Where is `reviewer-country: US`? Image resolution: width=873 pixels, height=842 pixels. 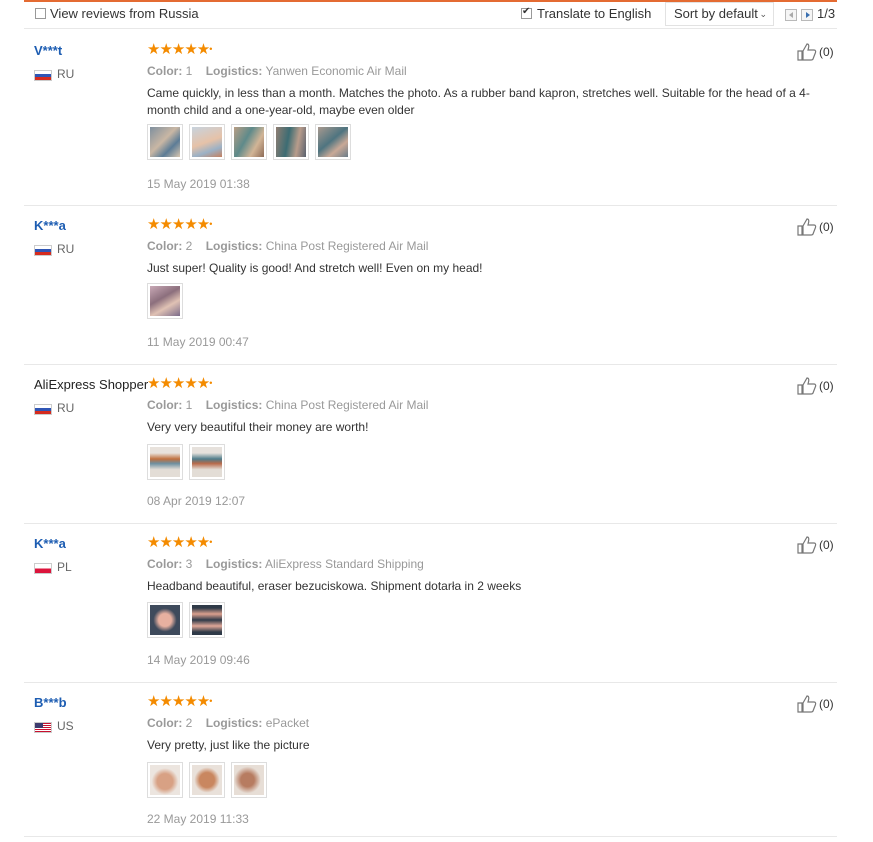 reviewer-country: US is located at coordinates (65, 726).